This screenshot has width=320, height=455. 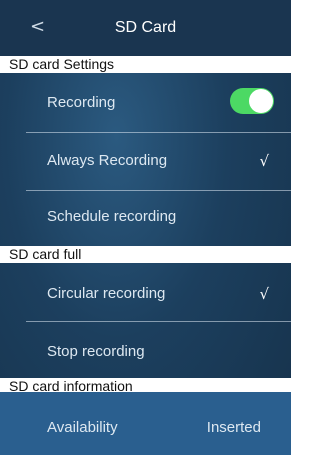 What do you see at coordinates (82, 427) in the screenshot?
I see `availability-label: Availability` at bounding box center [82, 427].